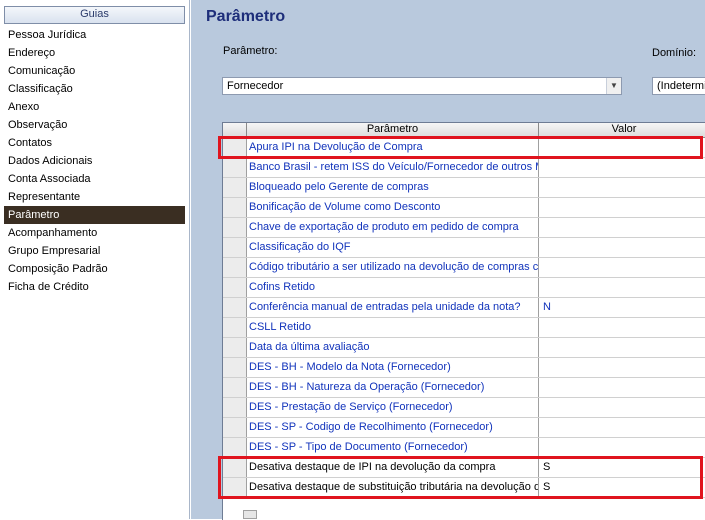 The image size is (705, 520). Describe the element at coordinates (94, 89) in the screenshot. I see `sidebar-item: Classificação` at that location.